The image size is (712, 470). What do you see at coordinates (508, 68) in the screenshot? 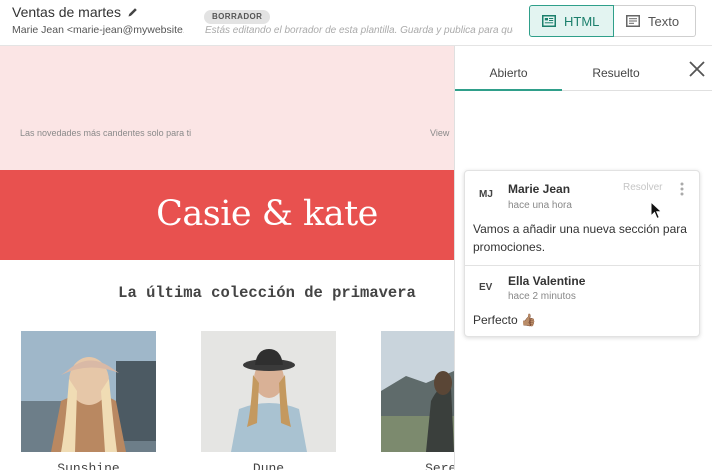
I see `tab-open: Abierto` at bounding box center [508, 68].